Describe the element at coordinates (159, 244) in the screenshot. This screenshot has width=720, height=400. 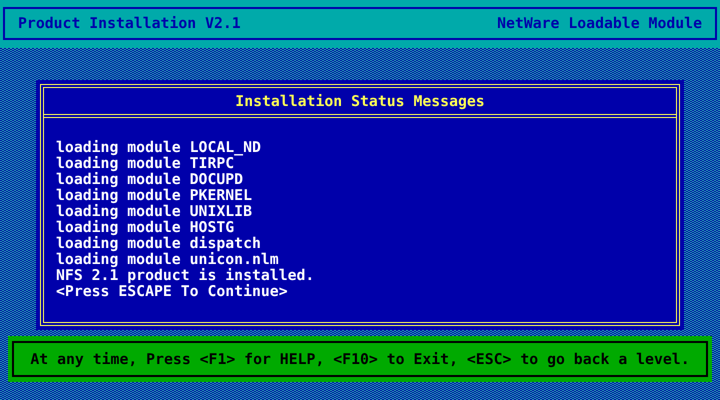
I see `status-message: loading module dispatch` at that location.